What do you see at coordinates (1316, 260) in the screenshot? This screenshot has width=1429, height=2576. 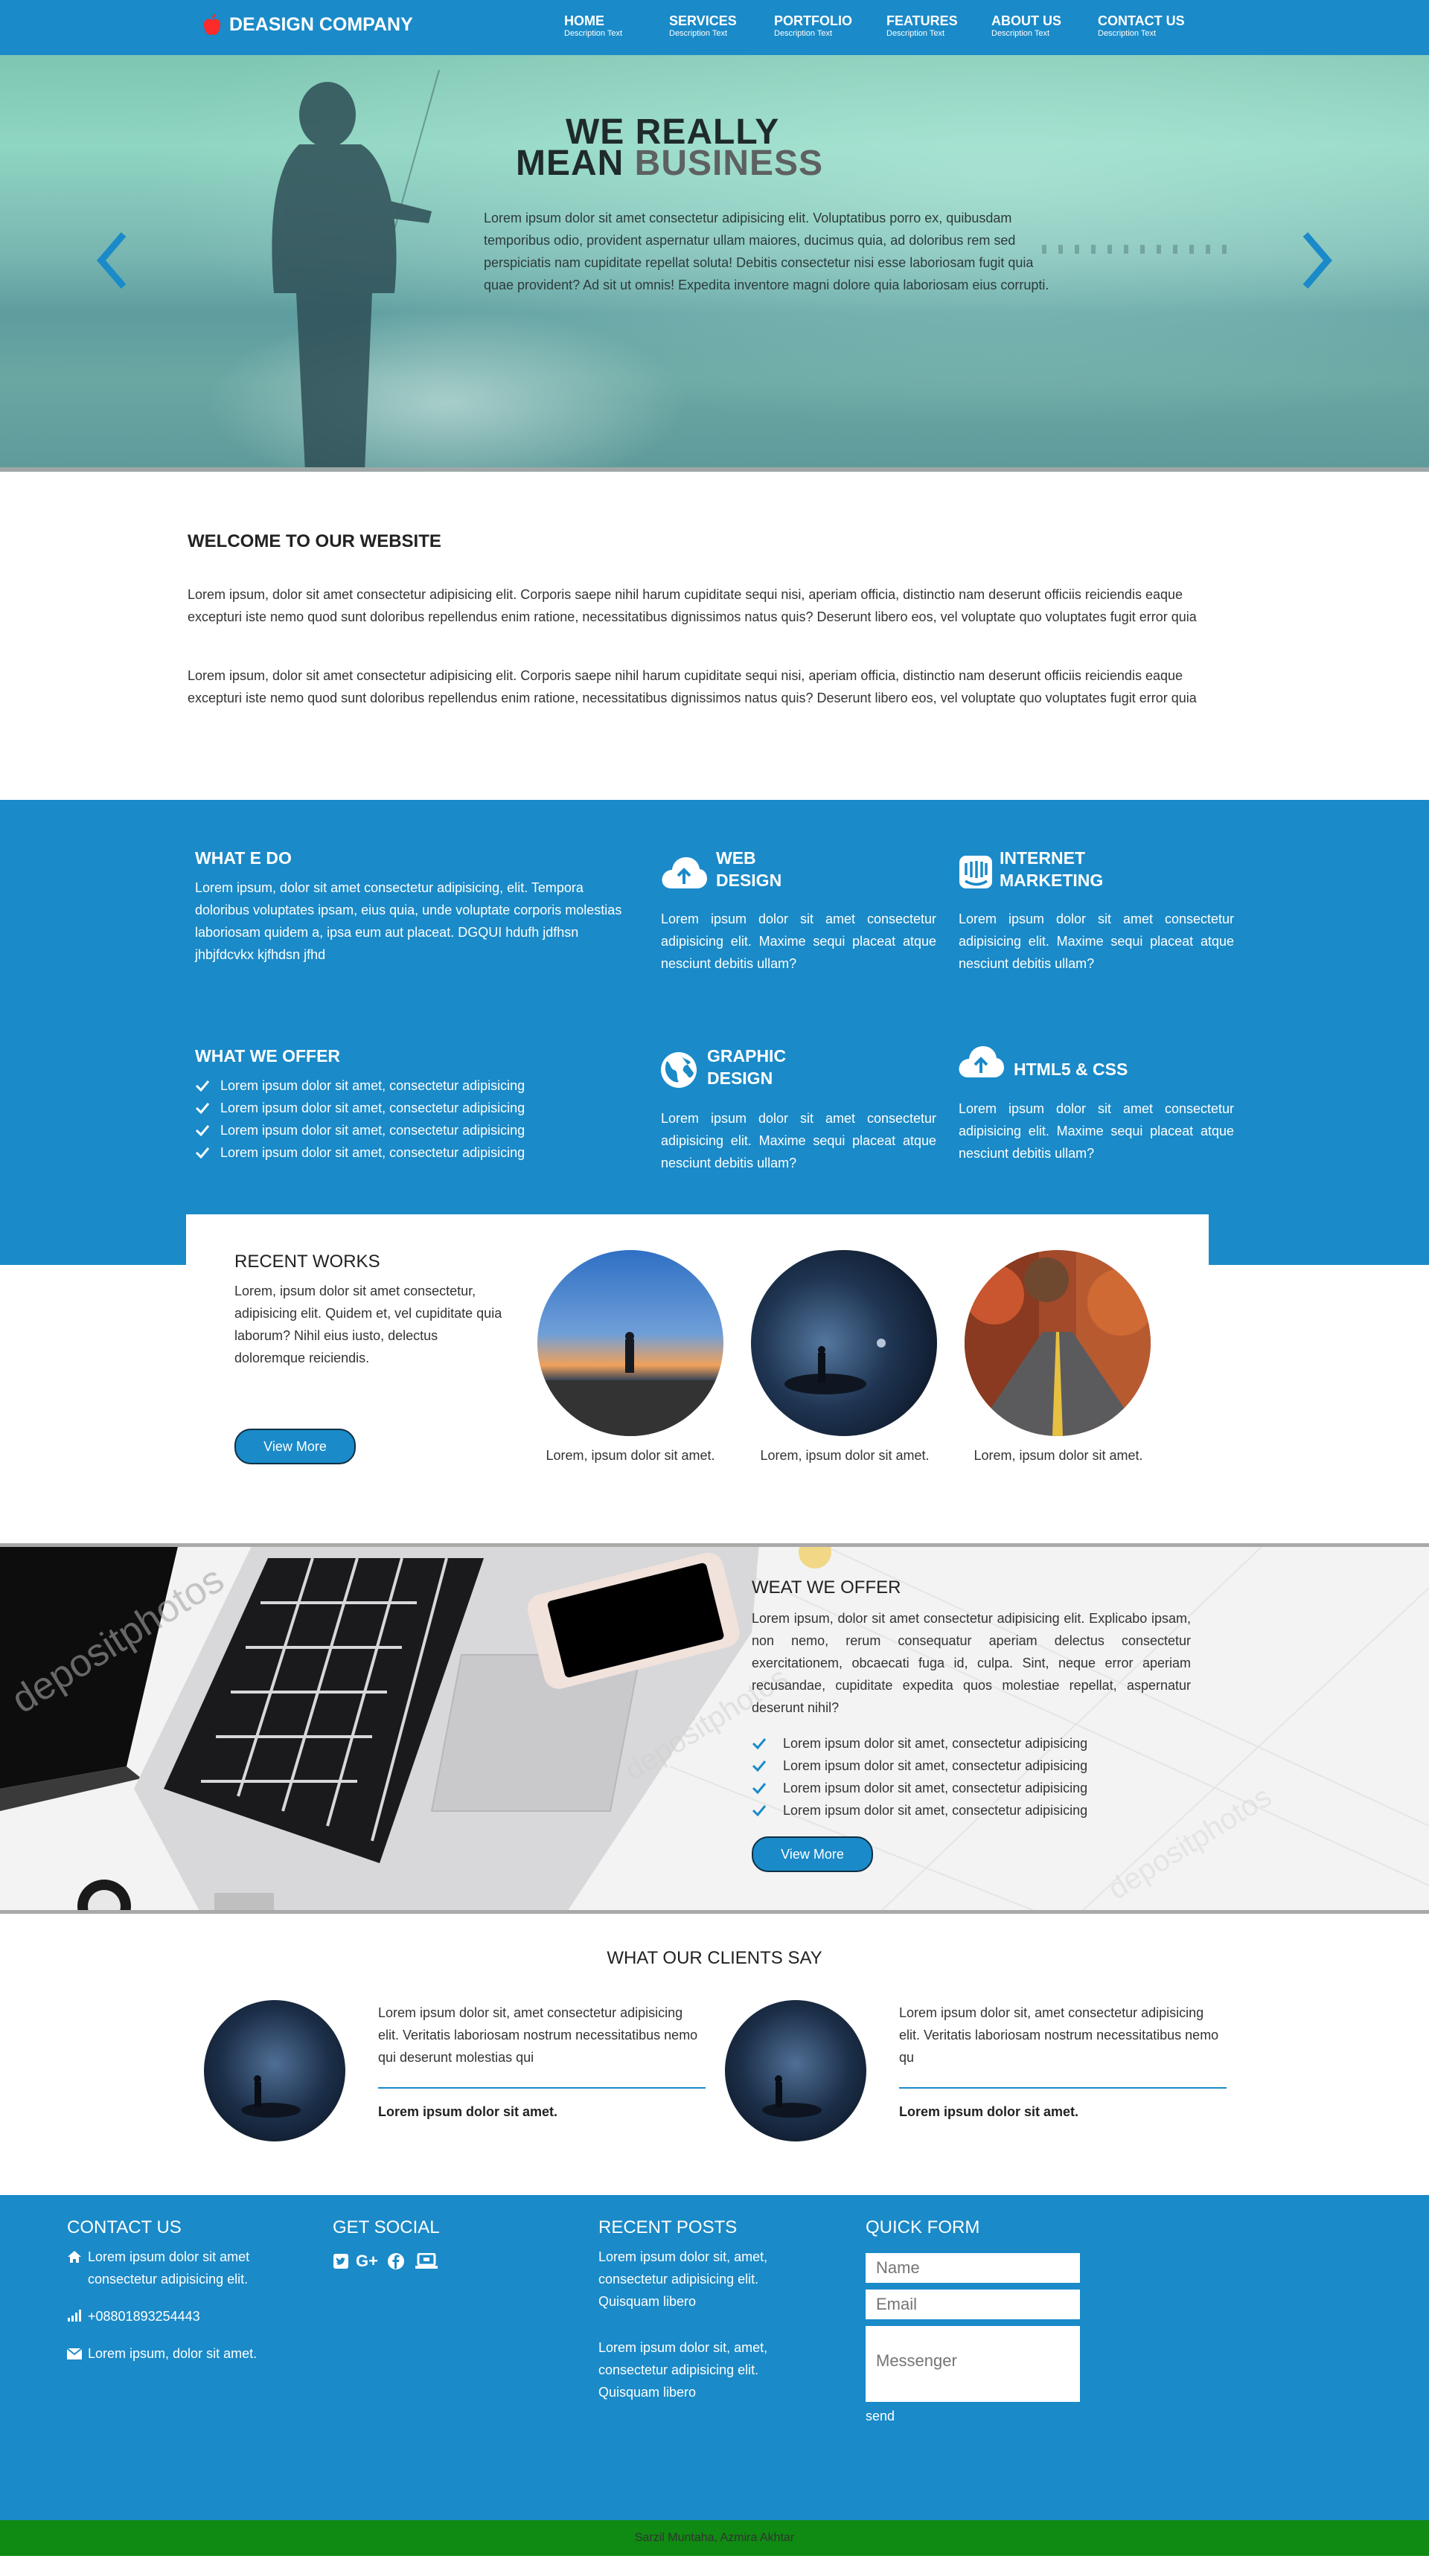 I see `chevron-right-icon` at bounding box center [1316, 260].